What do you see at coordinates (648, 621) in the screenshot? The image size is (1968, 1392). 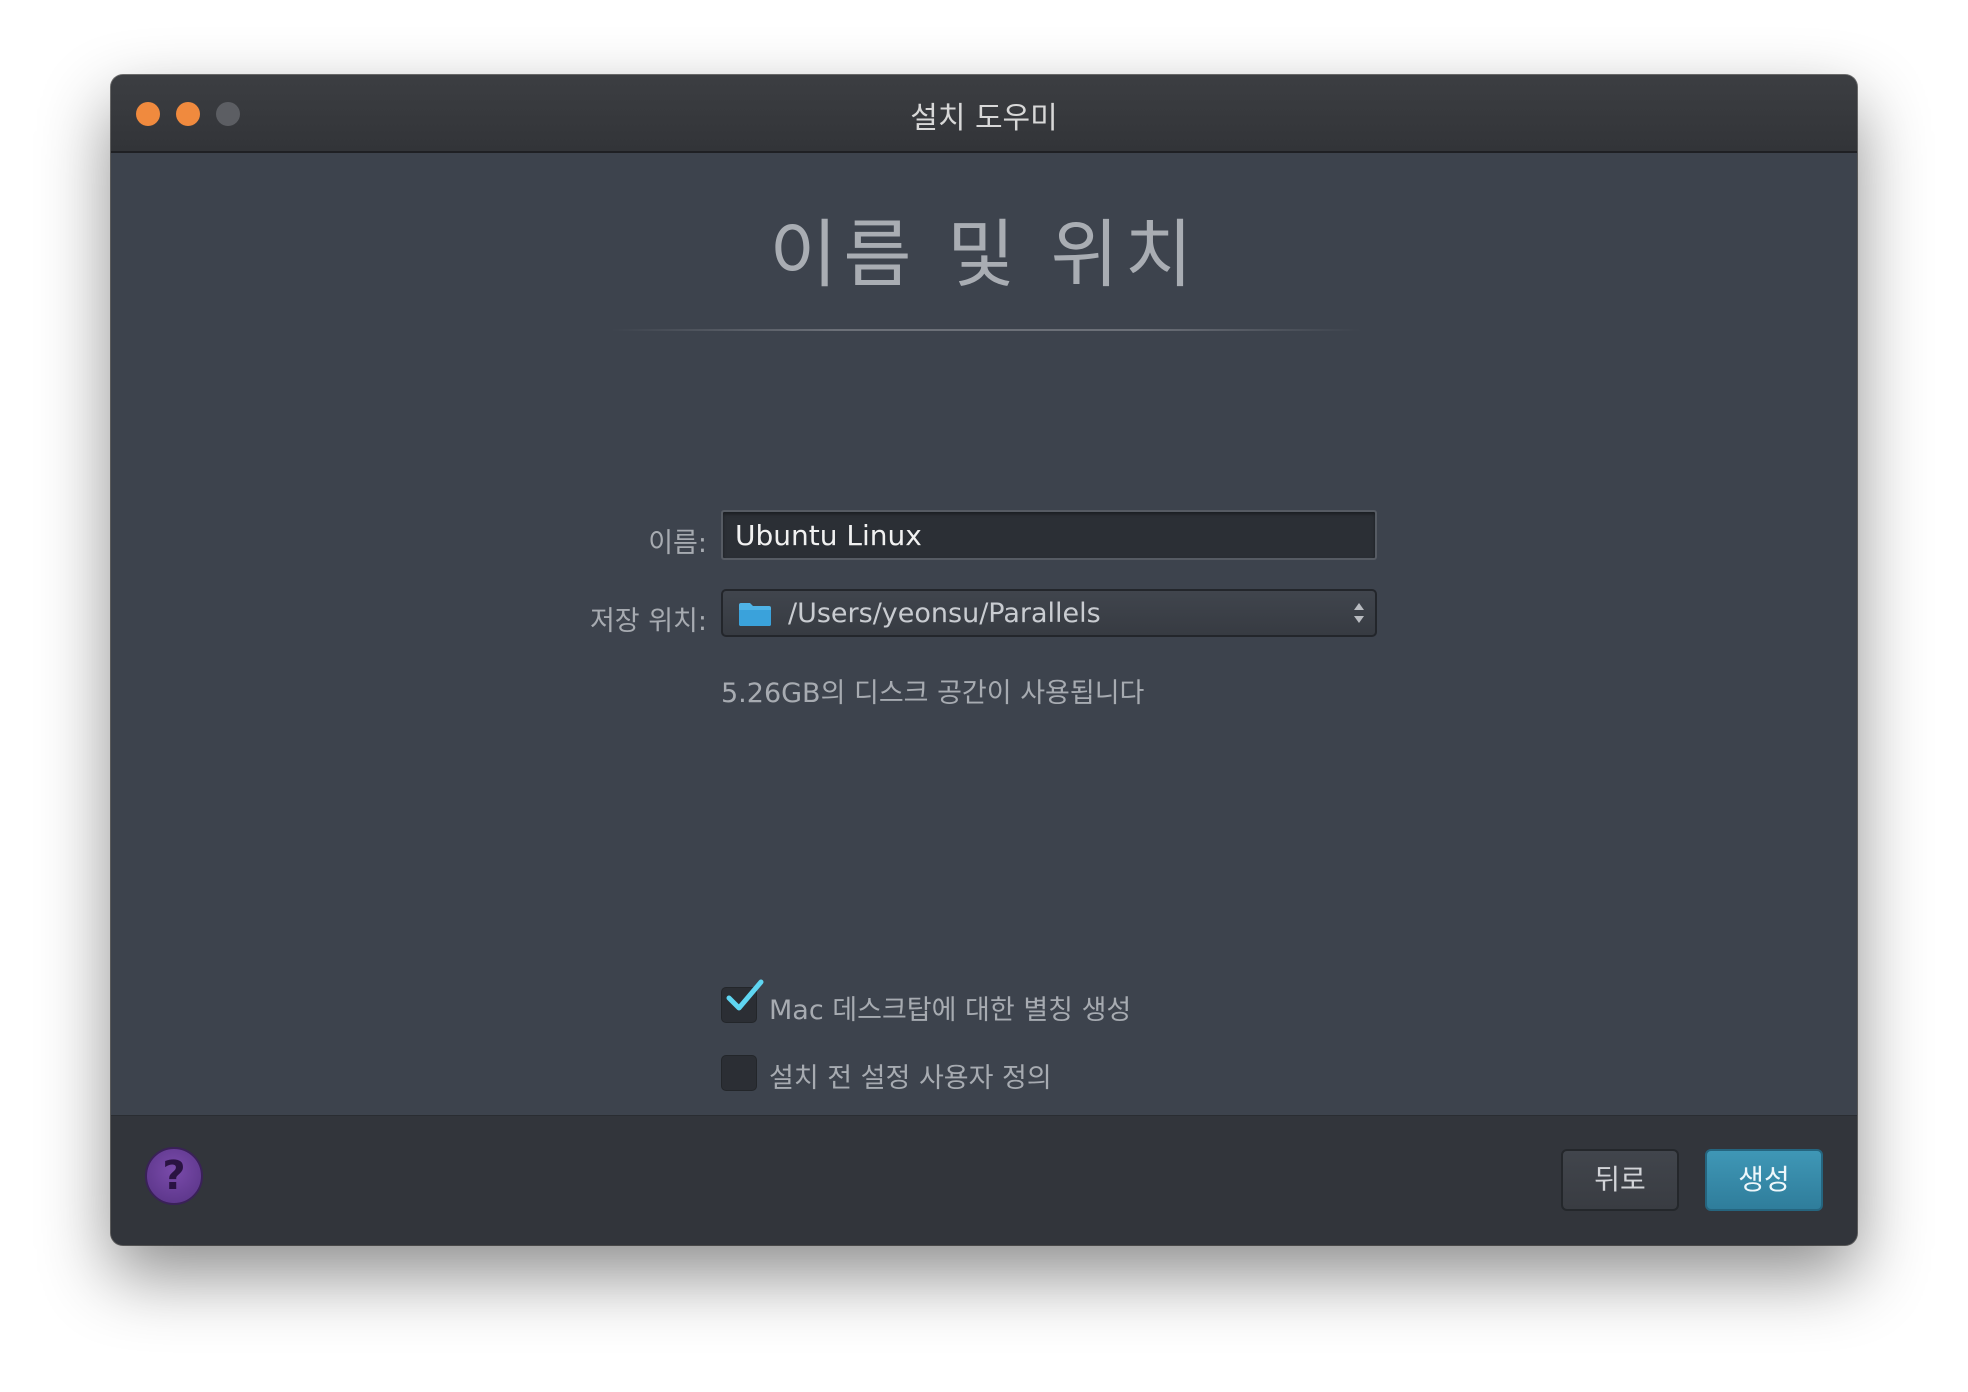 I see `location-label: 저장 위치:` at bounding box center [648, 621].